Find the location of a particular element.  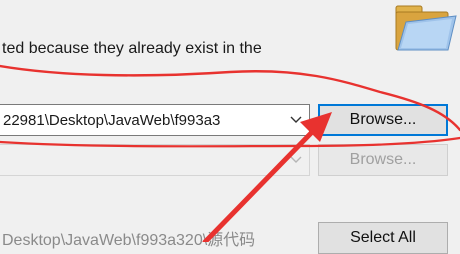

source-folder-combobox: 22981\Desktop\JavaWeb\f993a3 is located at coordinates (155, 120).